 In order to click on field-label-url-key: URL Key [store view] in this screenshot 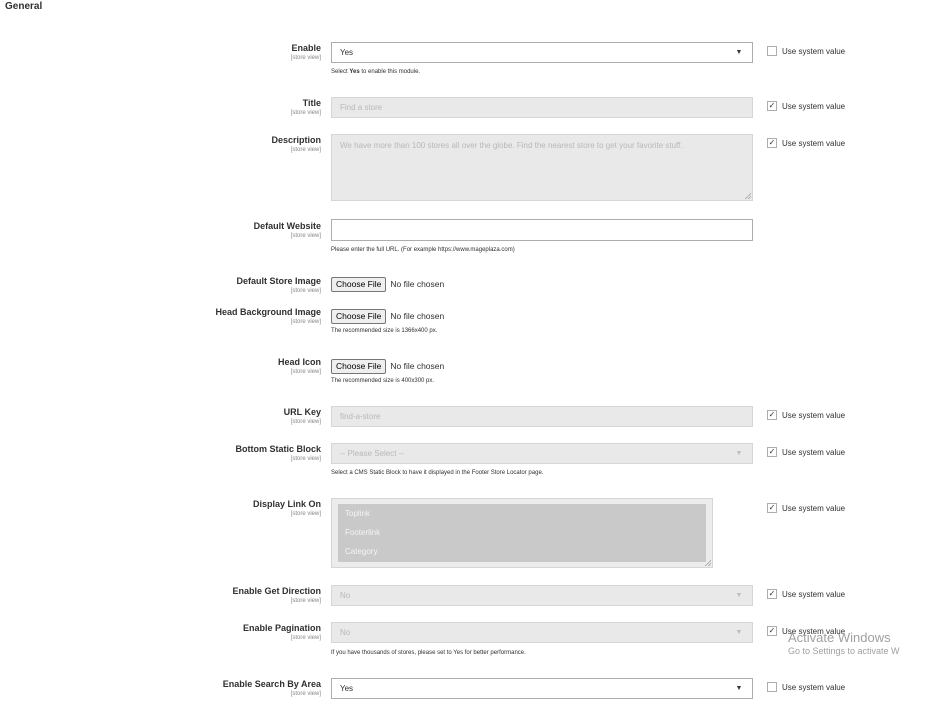, I will do `click(302, 416)`.